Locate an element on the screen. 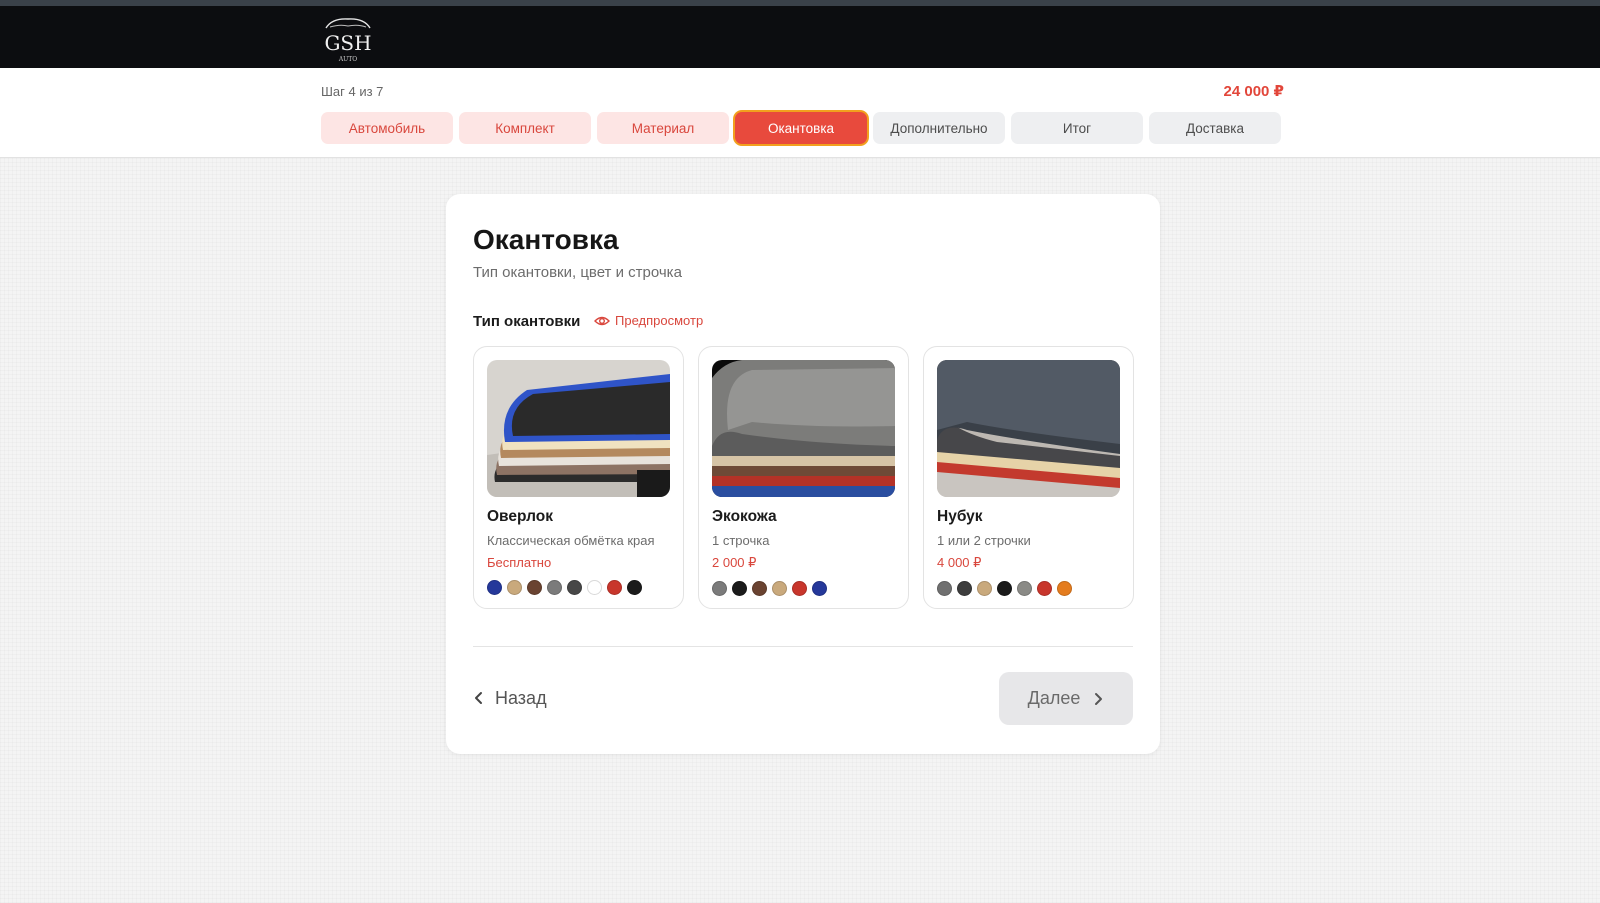  option-name: Экокожа is located at coordinates (744, 516).